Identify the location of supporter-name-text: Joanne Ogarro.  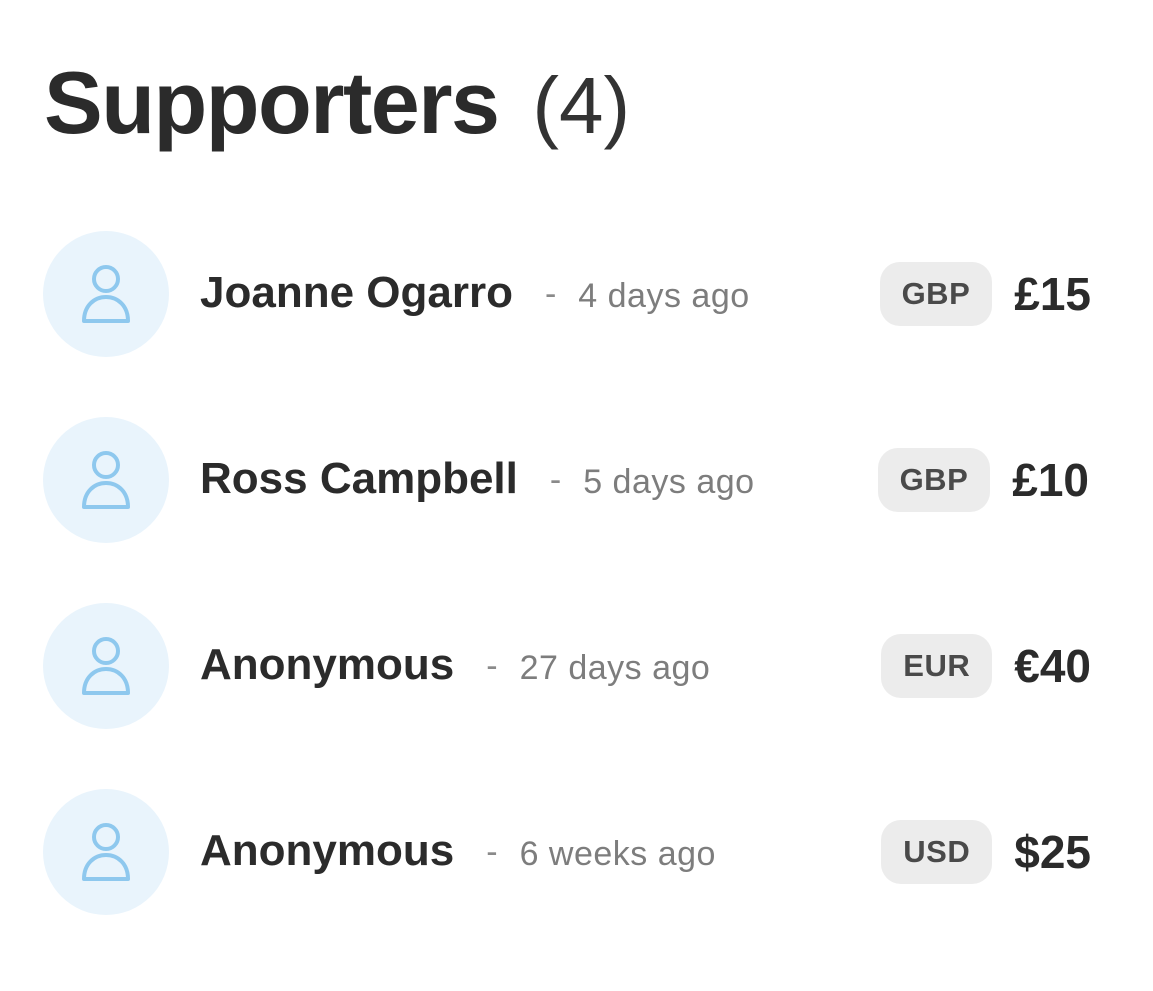
(356, 292).